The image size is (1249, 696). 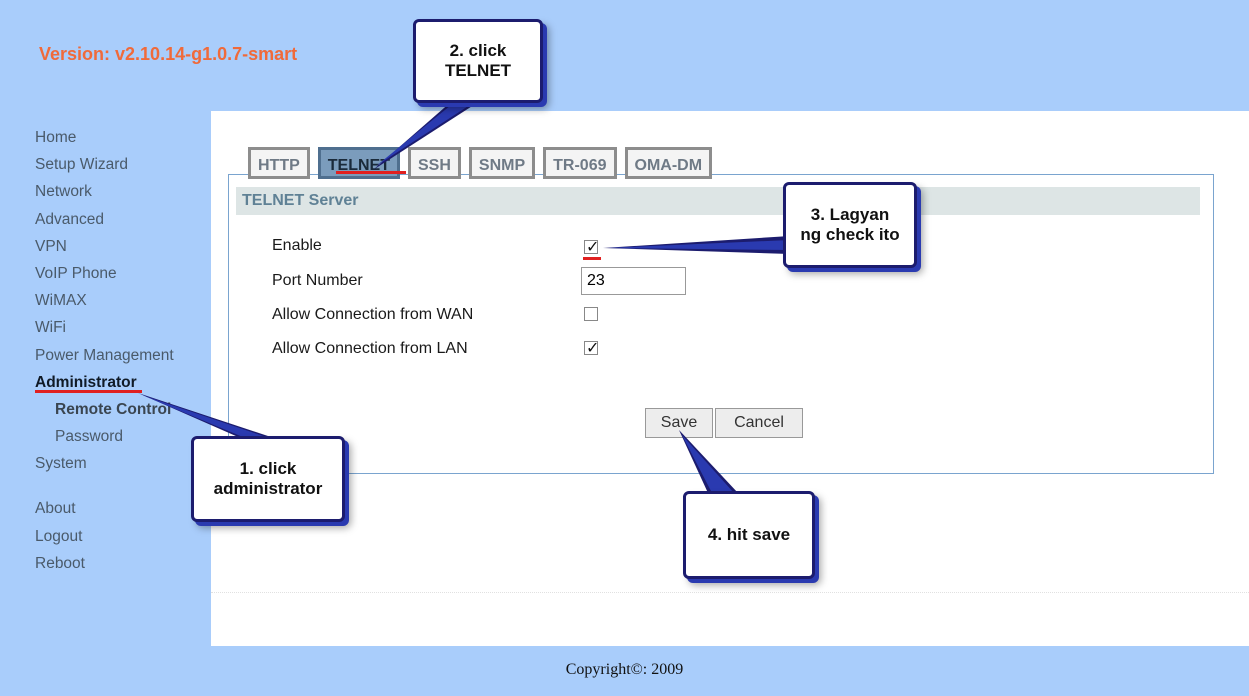 I want to click on tab-telnet: TELNET, so click(x=358, y=163).